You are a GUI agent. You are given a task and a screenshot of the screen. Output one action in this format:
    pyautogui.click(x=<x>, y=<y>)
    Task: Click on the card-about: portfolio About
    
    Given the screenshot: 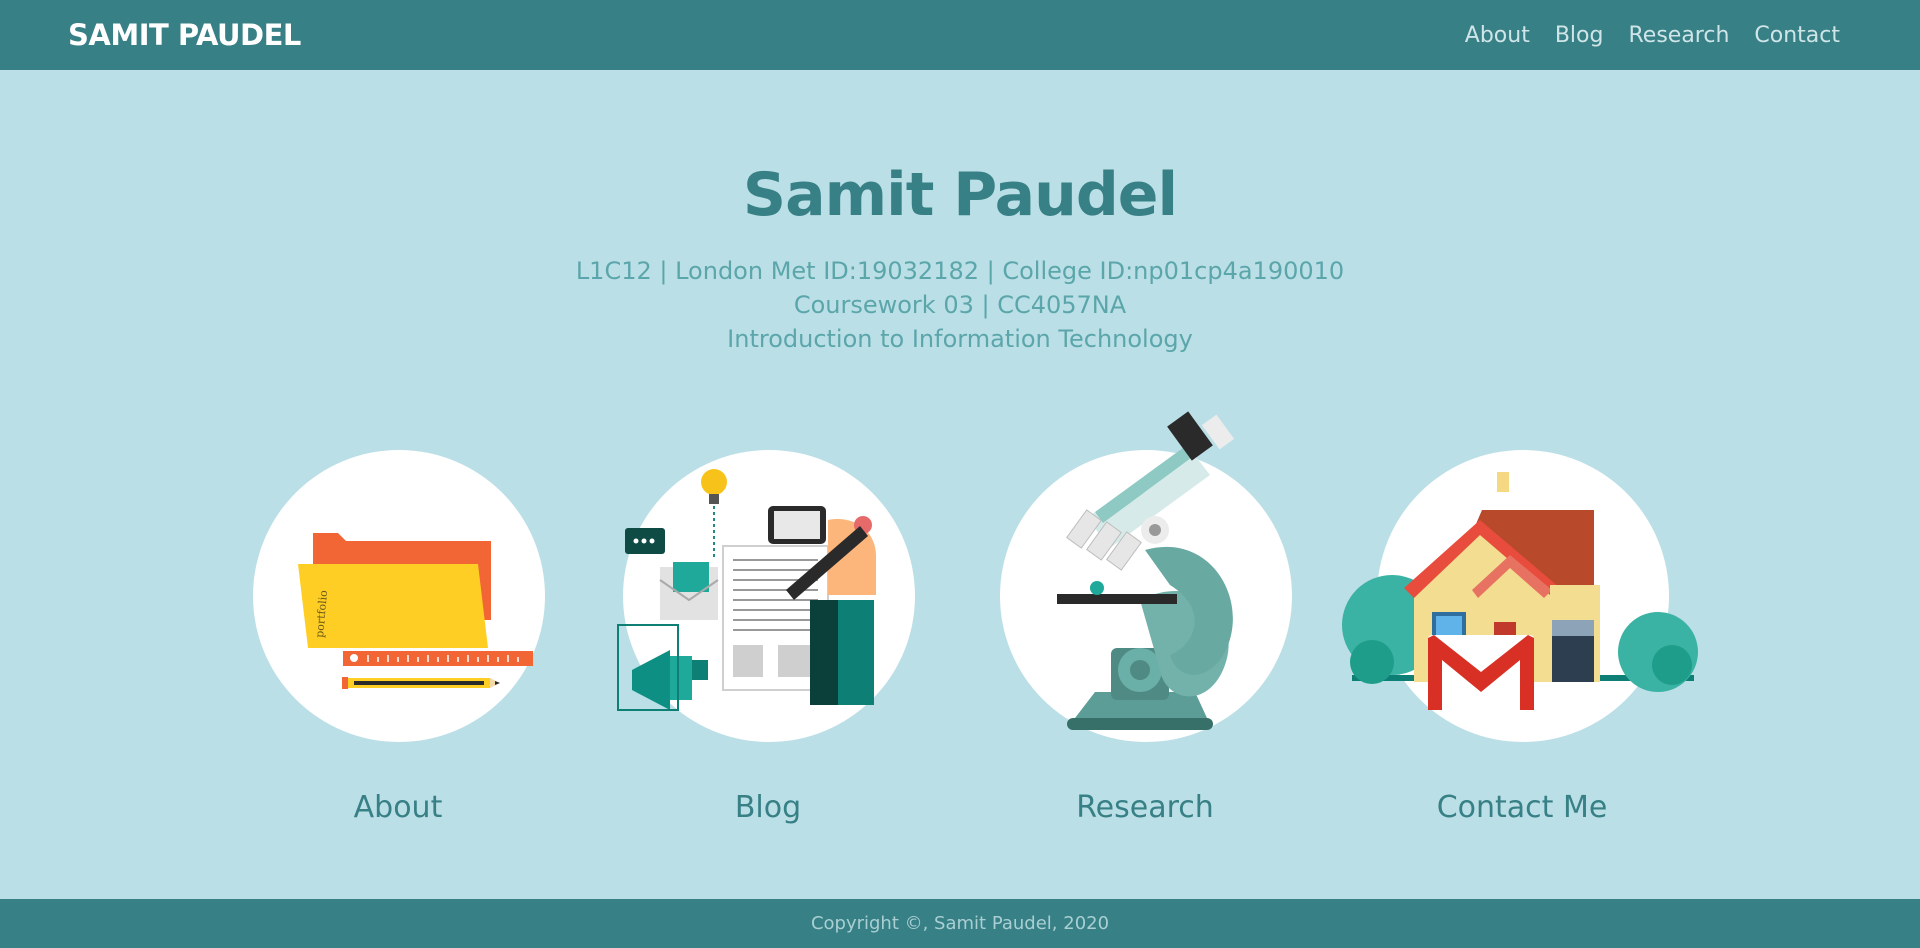 What is the action you would take?
    pyautogui.click(x=376, y=630)
    